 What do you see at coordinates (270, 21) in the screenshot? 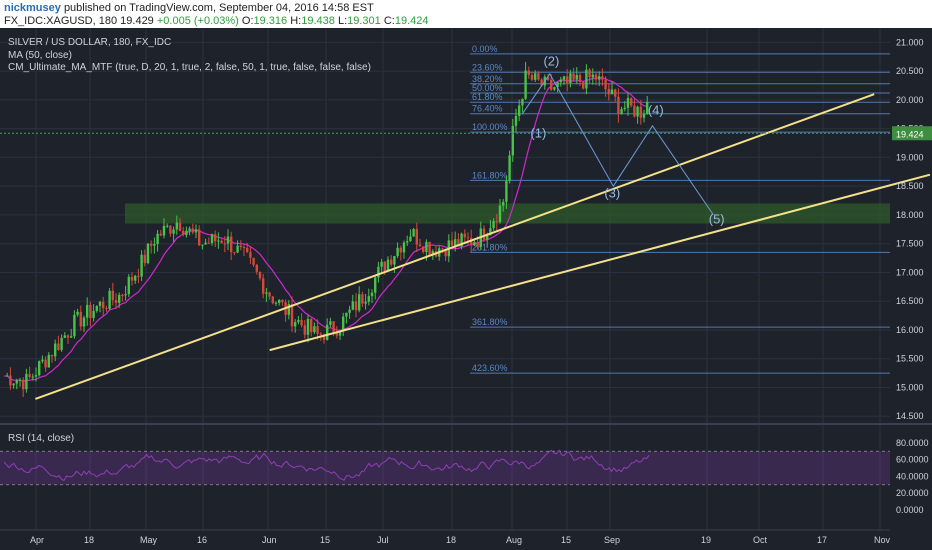
I see `open-value: 19.316` at bounding box center [270, 21].